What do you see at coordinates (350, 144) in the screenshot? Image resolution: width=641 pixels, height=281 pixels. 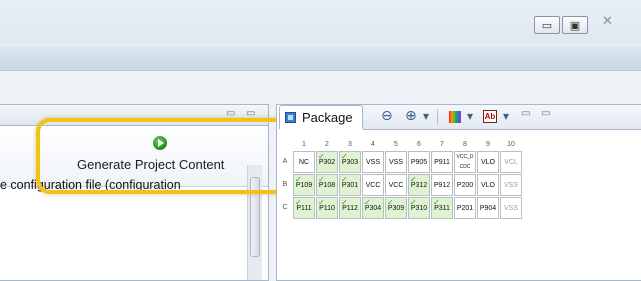 I see `column-number: 3` at bounding box center [350, 144].